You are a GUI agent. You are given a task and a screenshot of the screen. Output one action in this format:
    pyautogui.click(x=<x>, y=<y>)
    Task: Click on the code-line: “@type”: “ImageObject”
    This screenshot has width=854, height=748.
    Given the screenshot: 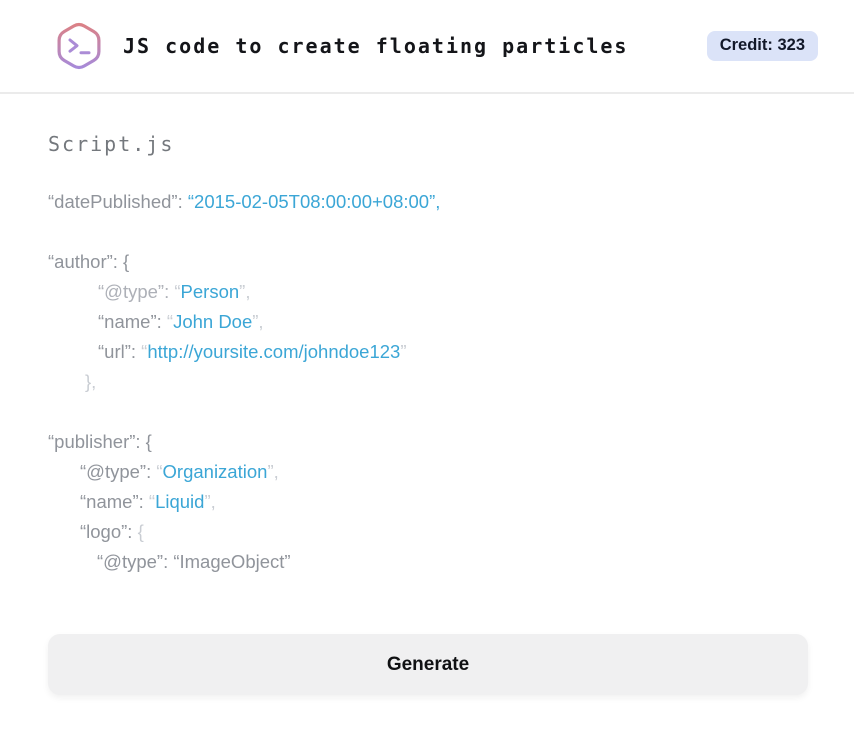 What is the action you would take?
    pyautogui.click(x=194, y=561)
    